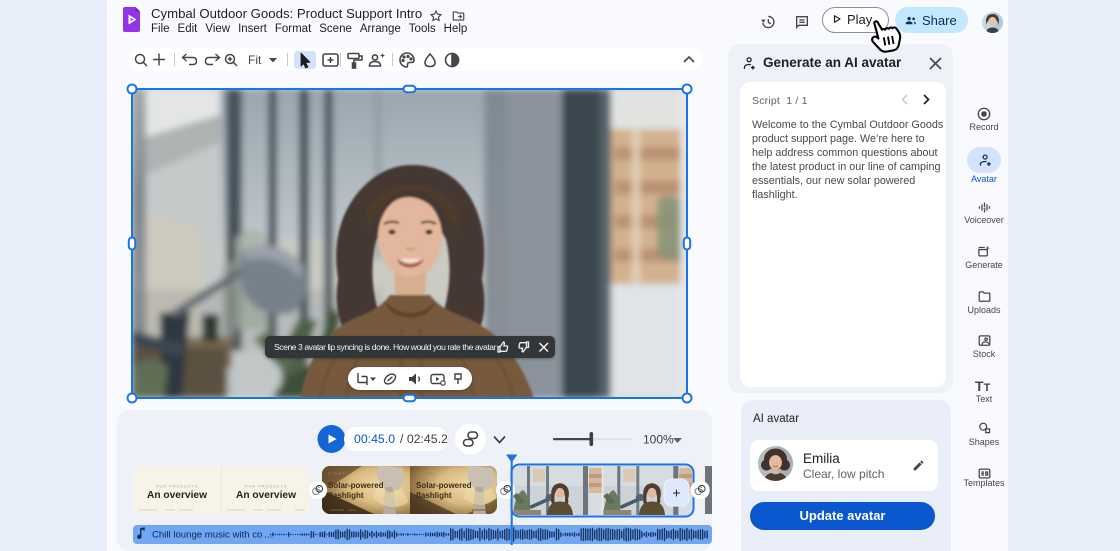 This screenshot has height=551, width=1120. I want to click on svg-text: Fit, so click(255, 60).